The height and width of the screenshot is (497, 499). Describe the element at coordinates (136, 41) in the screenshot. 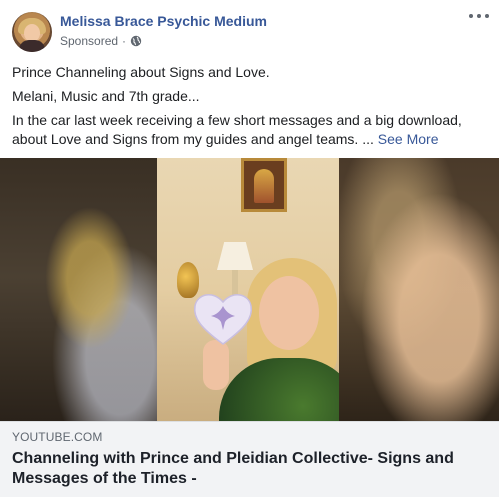

I see `globe-icon` at that location.